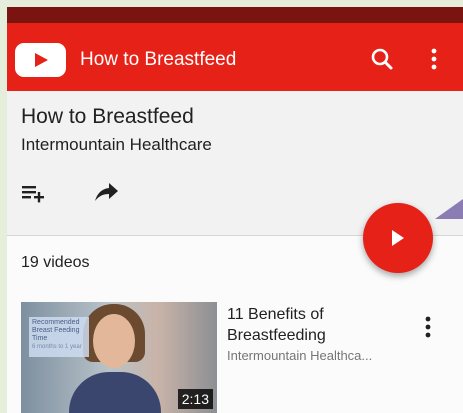 This screenshot has width=463, height=413. Describe the element at coordinates (382, 59) in the screenshot. I see `search-icon` at that location.